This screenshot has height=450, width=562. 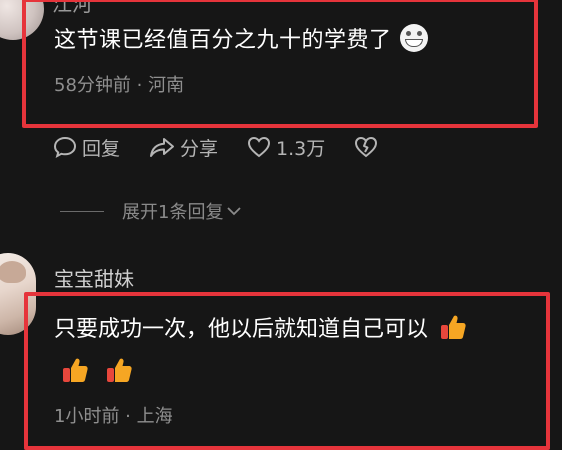 I want to click on like-button: 1.3万, so click(x=285, y=147).